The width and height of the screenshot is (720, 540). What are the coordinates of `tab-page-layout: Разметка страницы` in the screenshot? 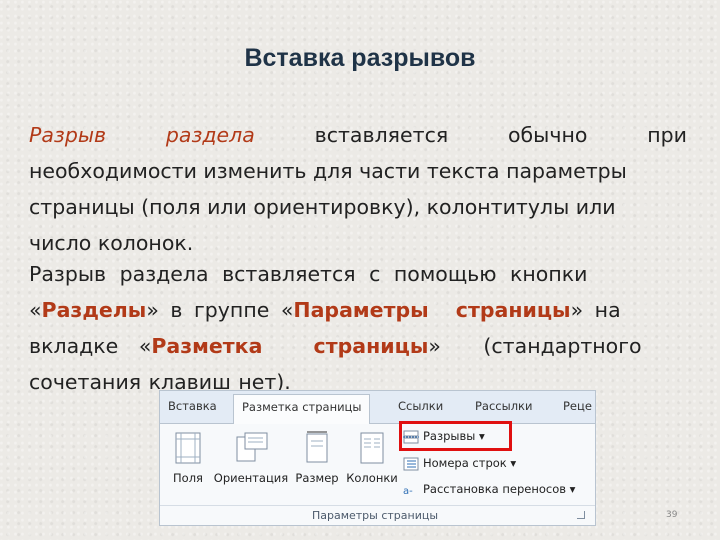 It's located at (302, 409).